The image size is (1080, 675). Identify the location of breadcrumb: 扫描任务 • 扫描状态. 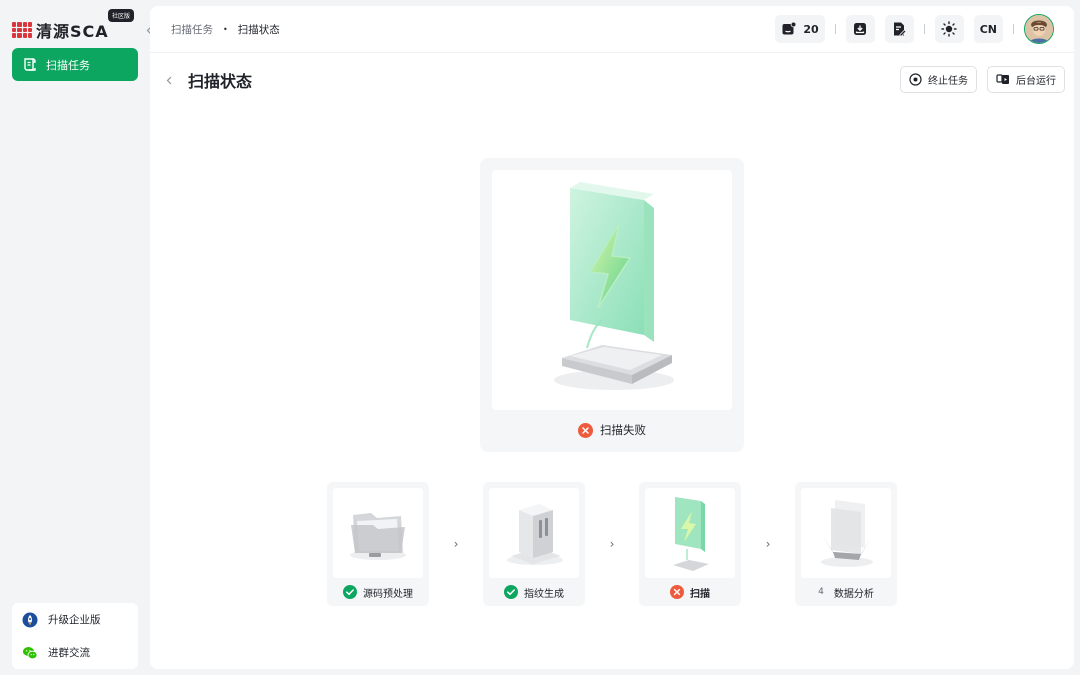
(225, 29).